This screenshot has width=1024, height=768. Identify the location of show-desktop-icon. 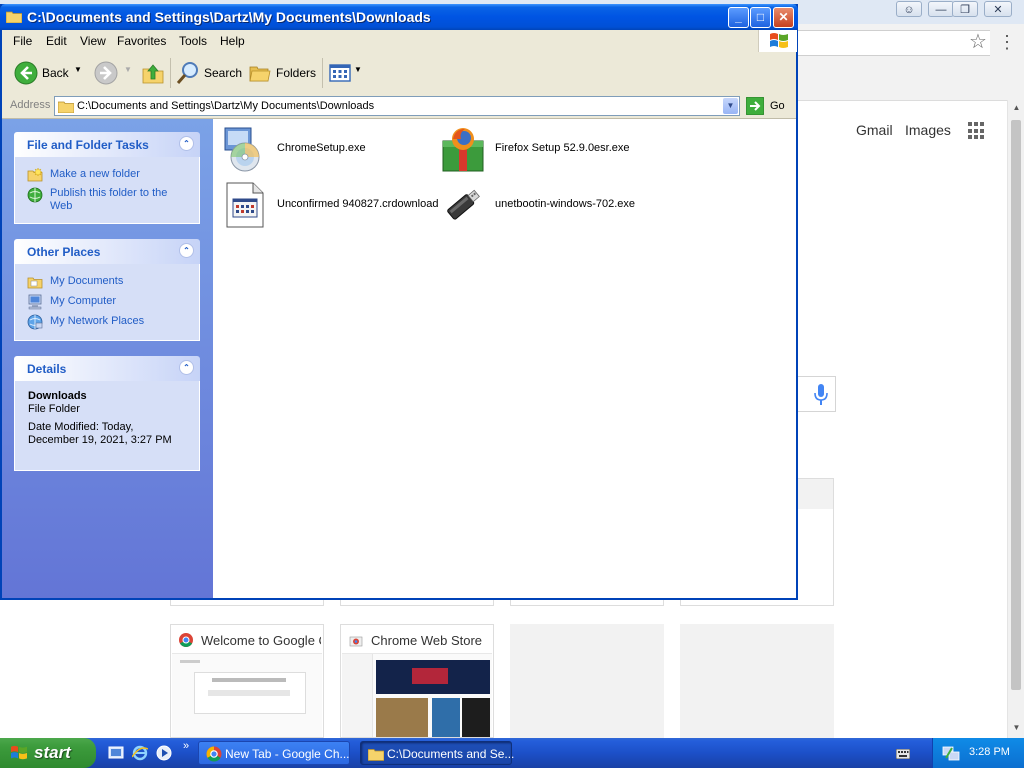
(116, 753).